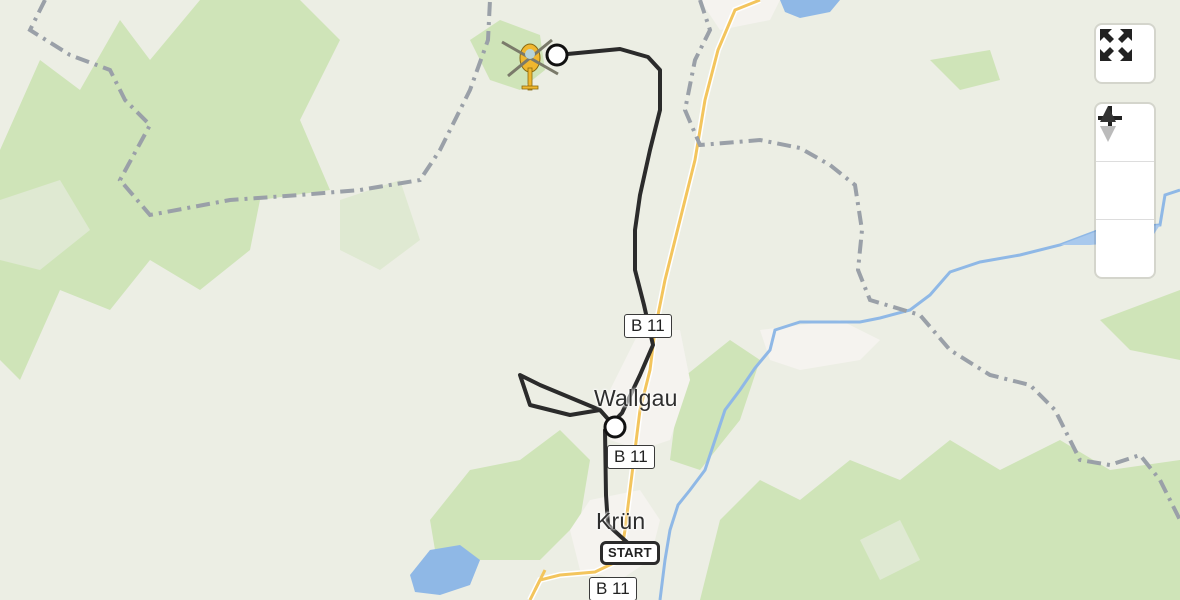 The image size is (1180, 600). Describe the element at coordinates (636, 398) in the screenshot. I see `place-label-wallgau: Wallgau` at that location.